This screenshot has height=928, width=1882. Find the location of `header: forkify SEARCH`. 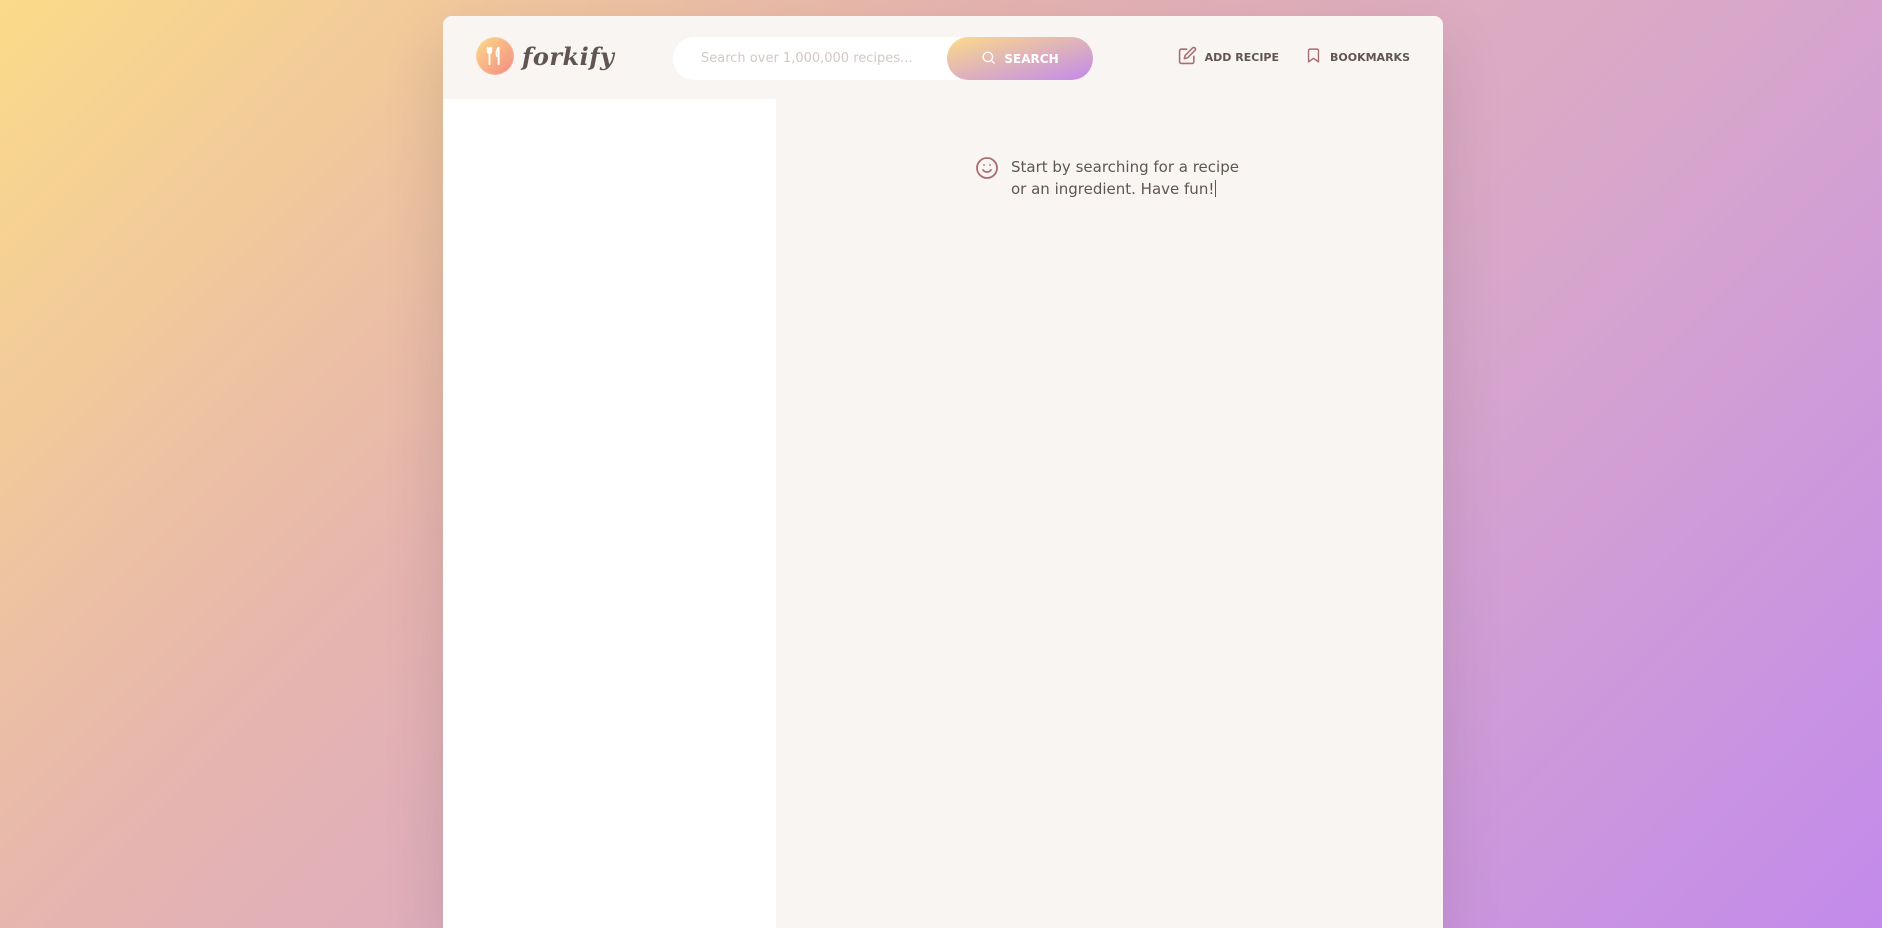

header: forkify SEARCH is located at coordinates (943, 57).